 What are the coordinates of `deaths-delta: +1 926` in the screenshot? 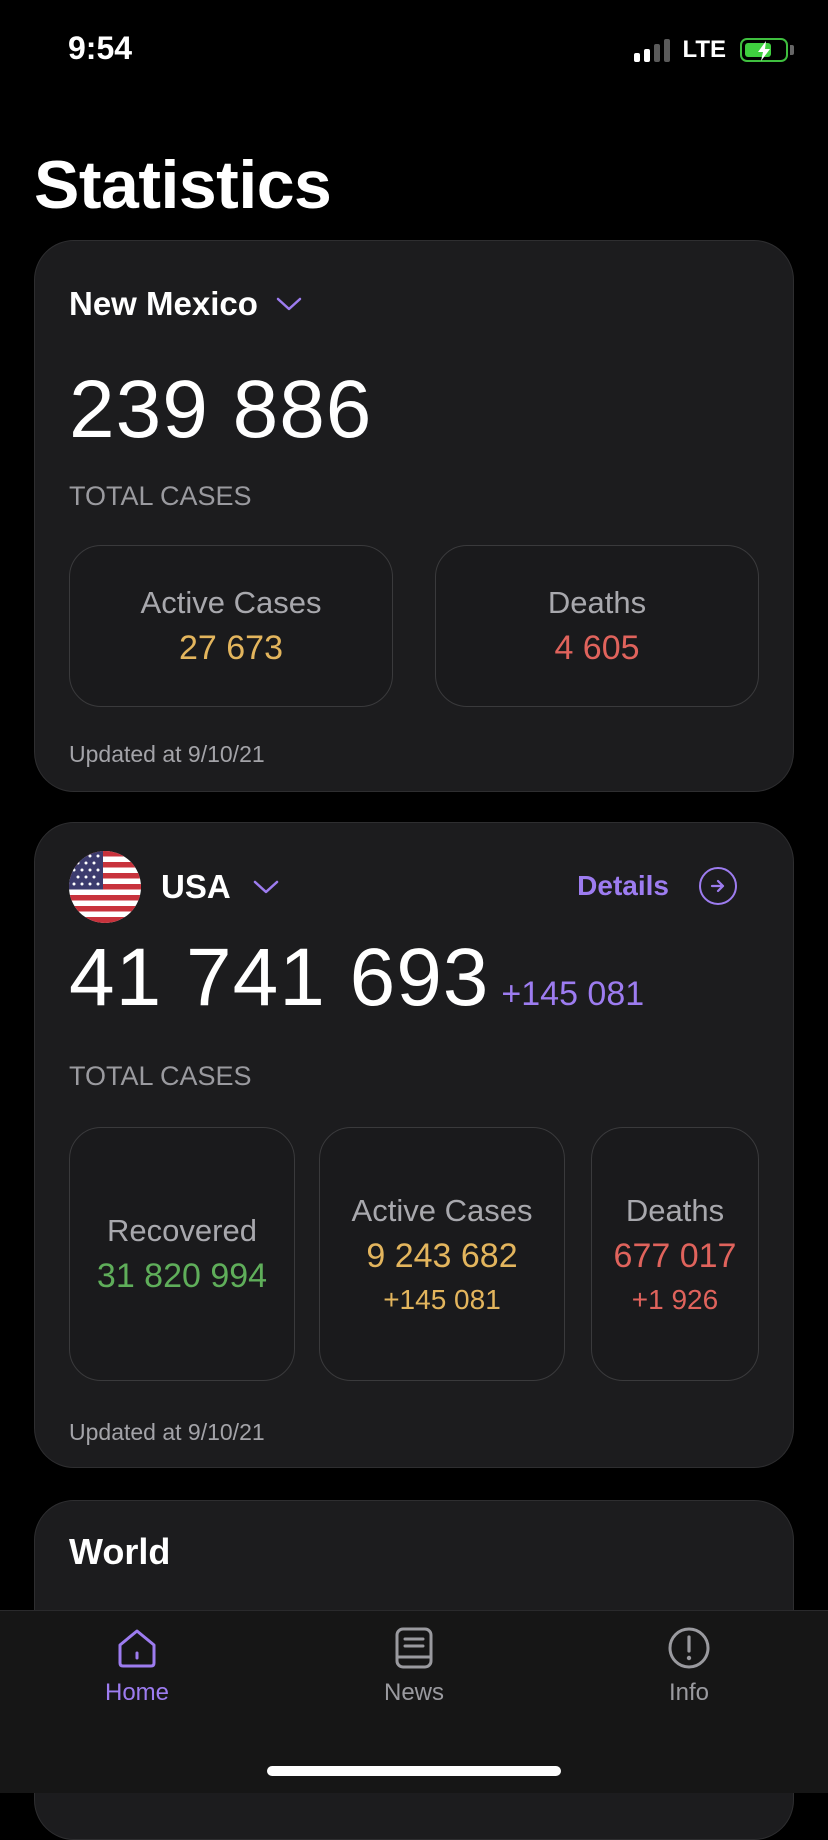 It's located at (675, 1299).